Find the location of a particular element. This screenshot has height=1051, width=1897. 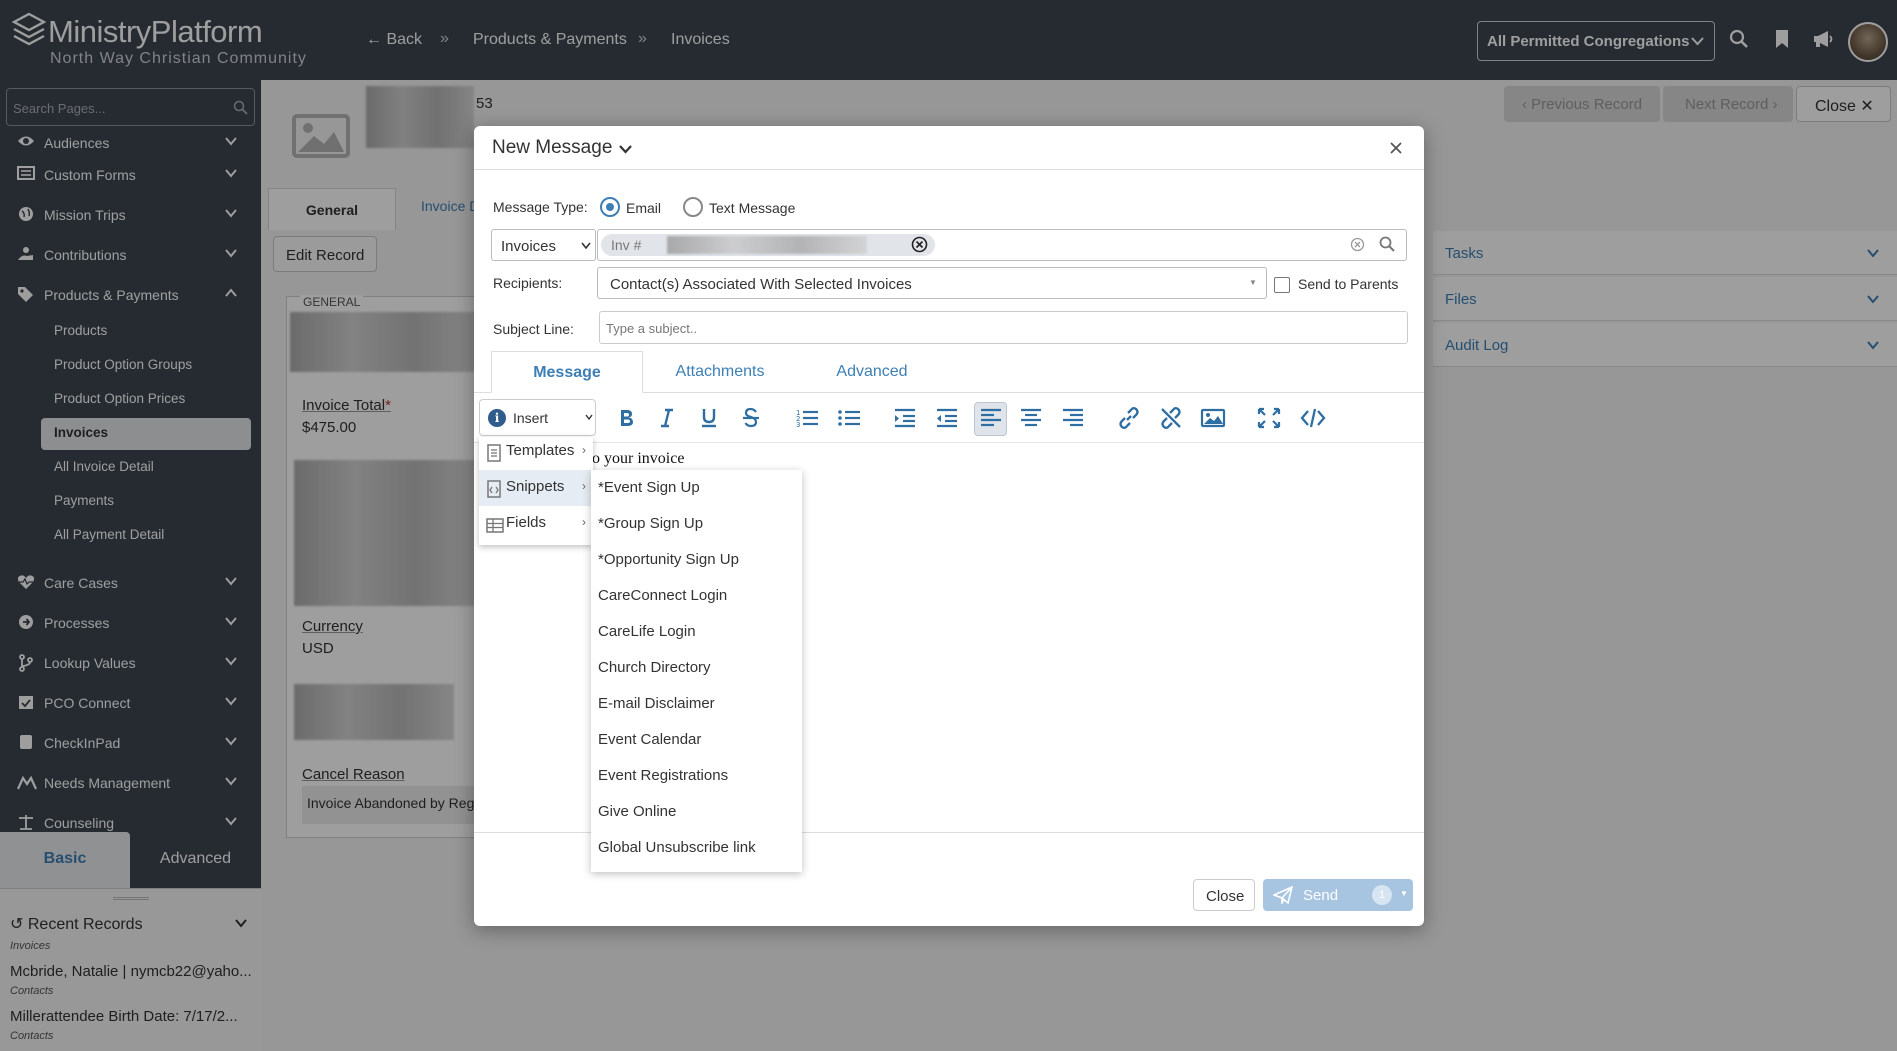

snippet-item: Event Registrations is located at coordinates (663, 775).